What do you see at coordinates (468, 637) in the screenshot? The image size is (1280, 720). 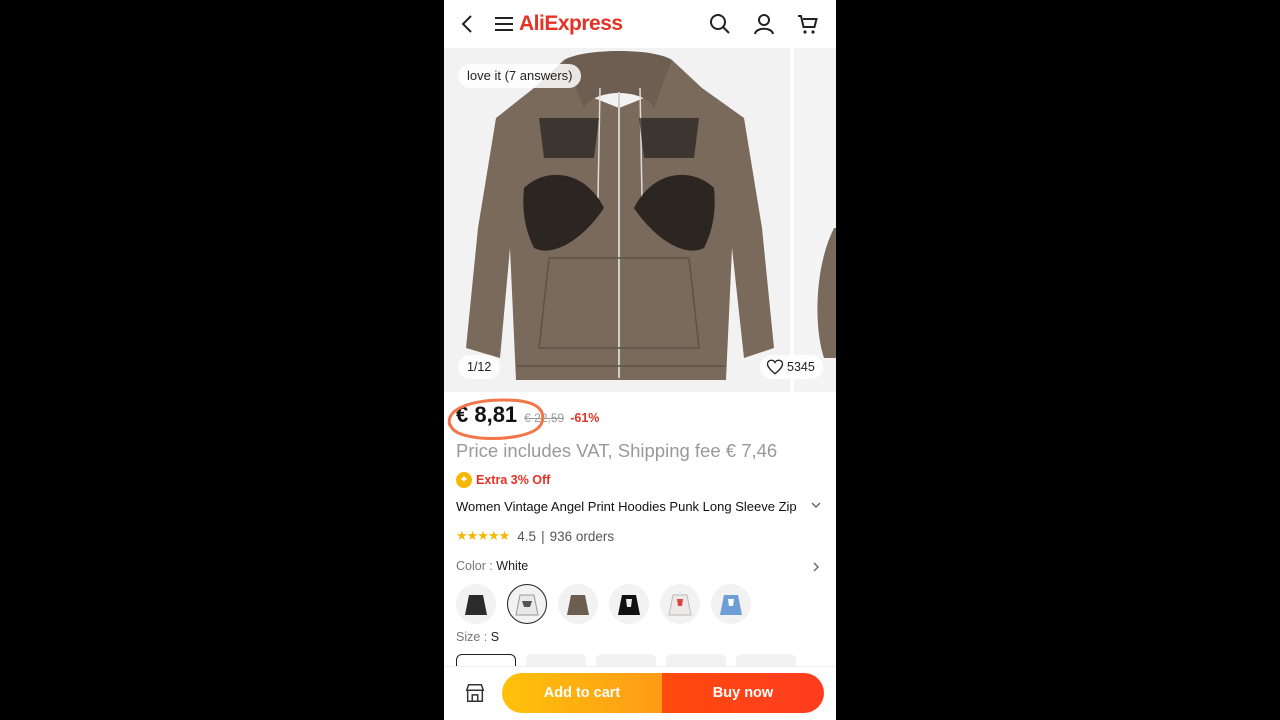 I see `size-label: Size` at bounding box center [468, 637].